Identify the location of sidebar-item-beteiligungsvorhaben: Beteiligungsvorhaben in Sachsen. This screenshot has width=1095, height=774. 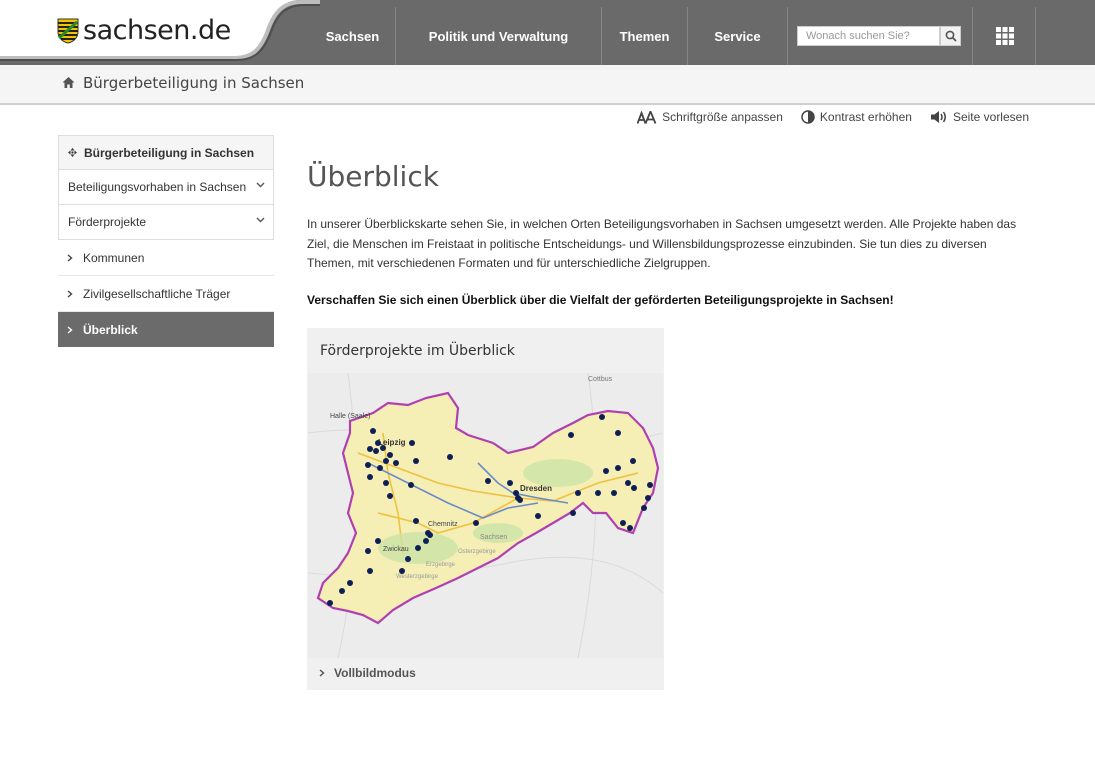
(166, 187).